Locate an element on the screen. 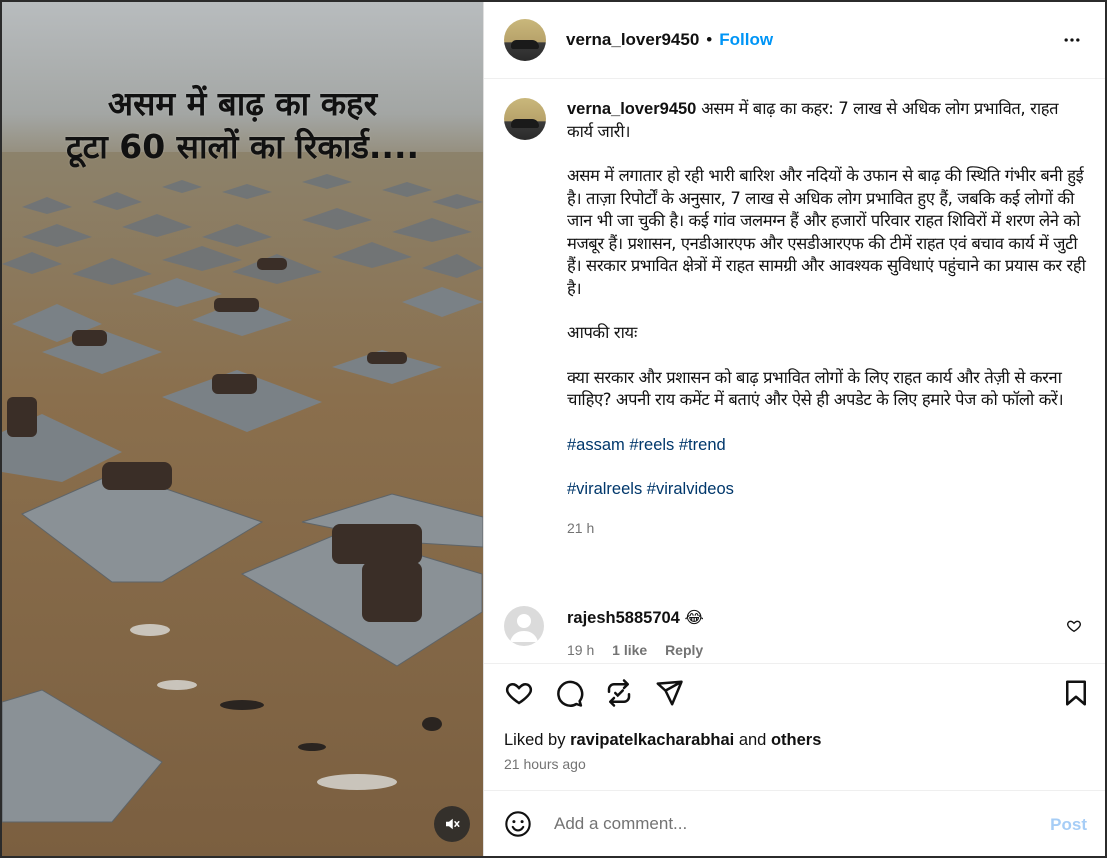 This screenshot has width=1107, height=858. emoji-icon is located at coordinates (518, 824).